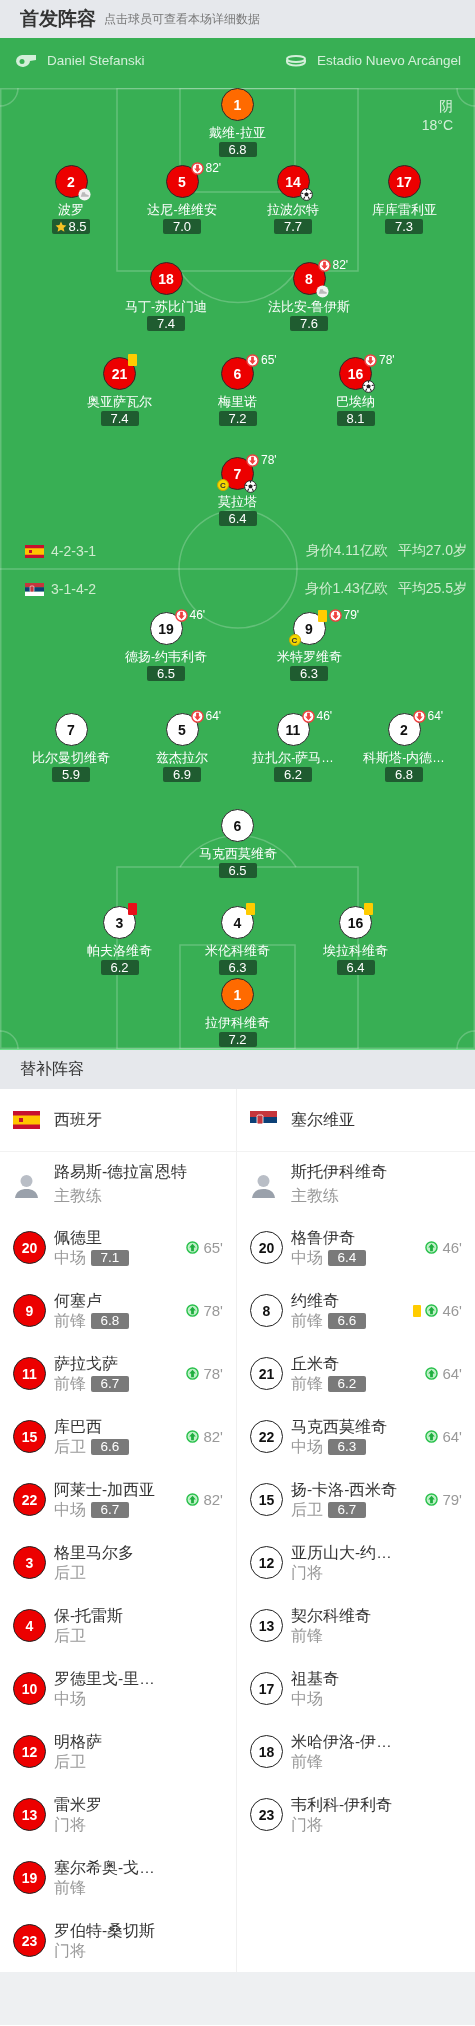  Describe the element at coordinates (182, 774) in the screenshot. I see `rating-value: 6.9` at that location.